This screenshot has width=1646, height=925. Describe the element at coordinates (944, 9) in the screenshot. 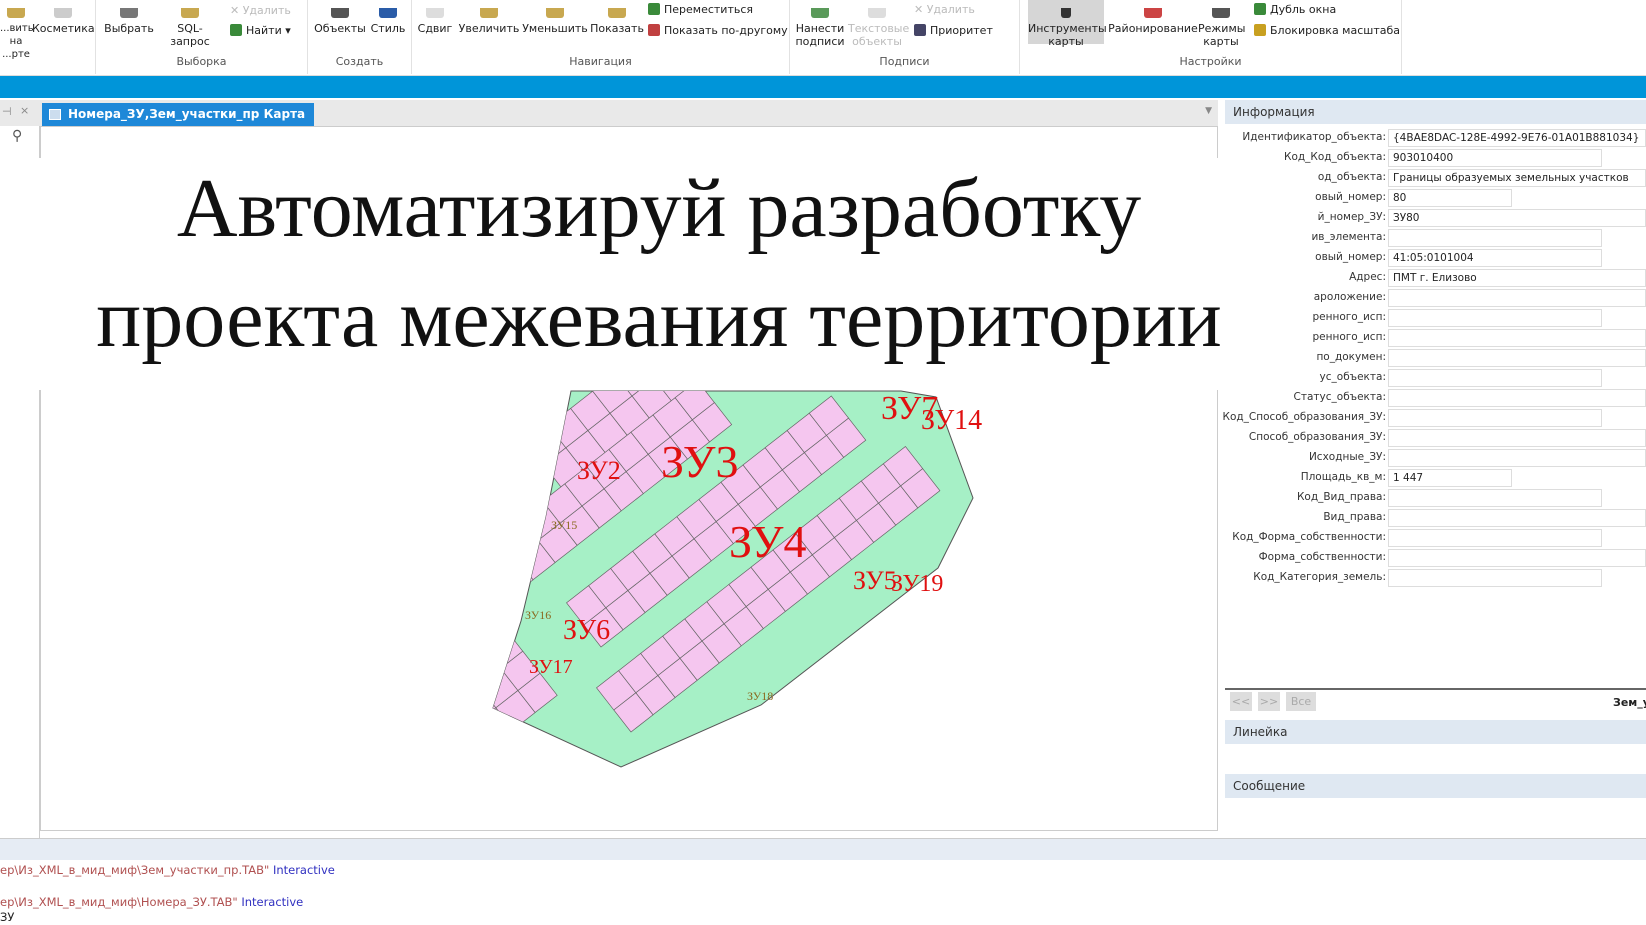

I see `delete-label-button: ✕ Удалить` at that location.